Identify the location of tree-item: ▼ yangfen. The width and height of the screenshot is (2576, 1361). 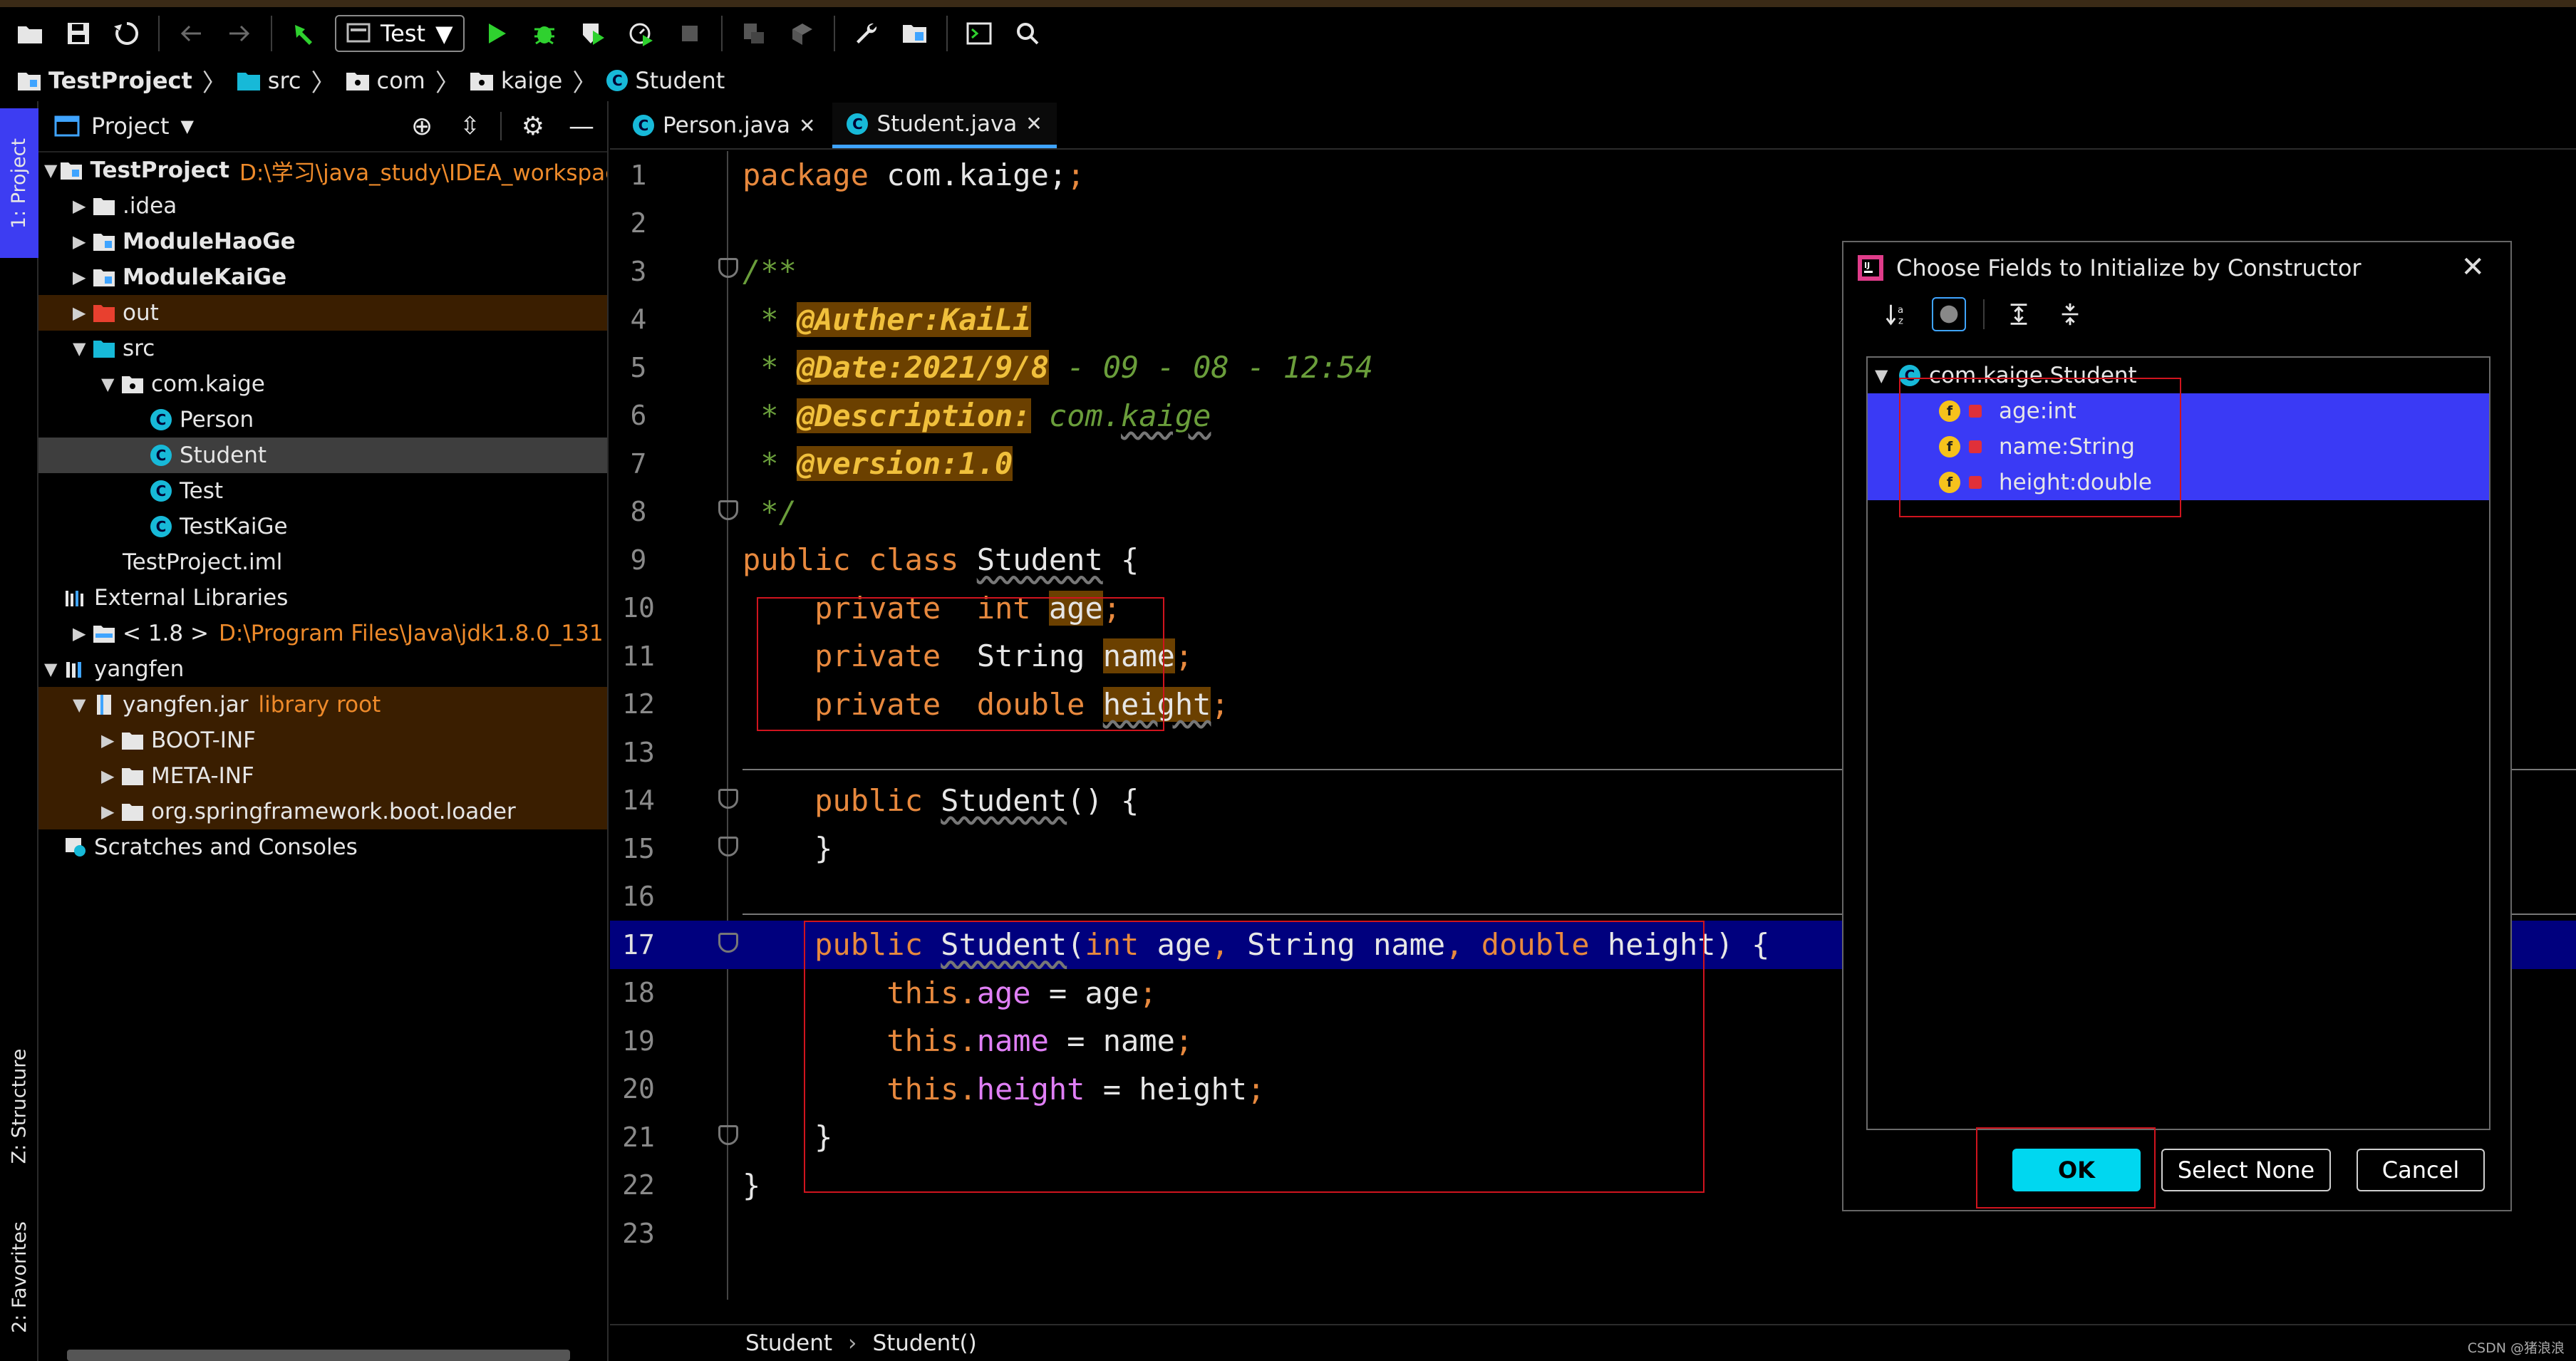
(323, 669).